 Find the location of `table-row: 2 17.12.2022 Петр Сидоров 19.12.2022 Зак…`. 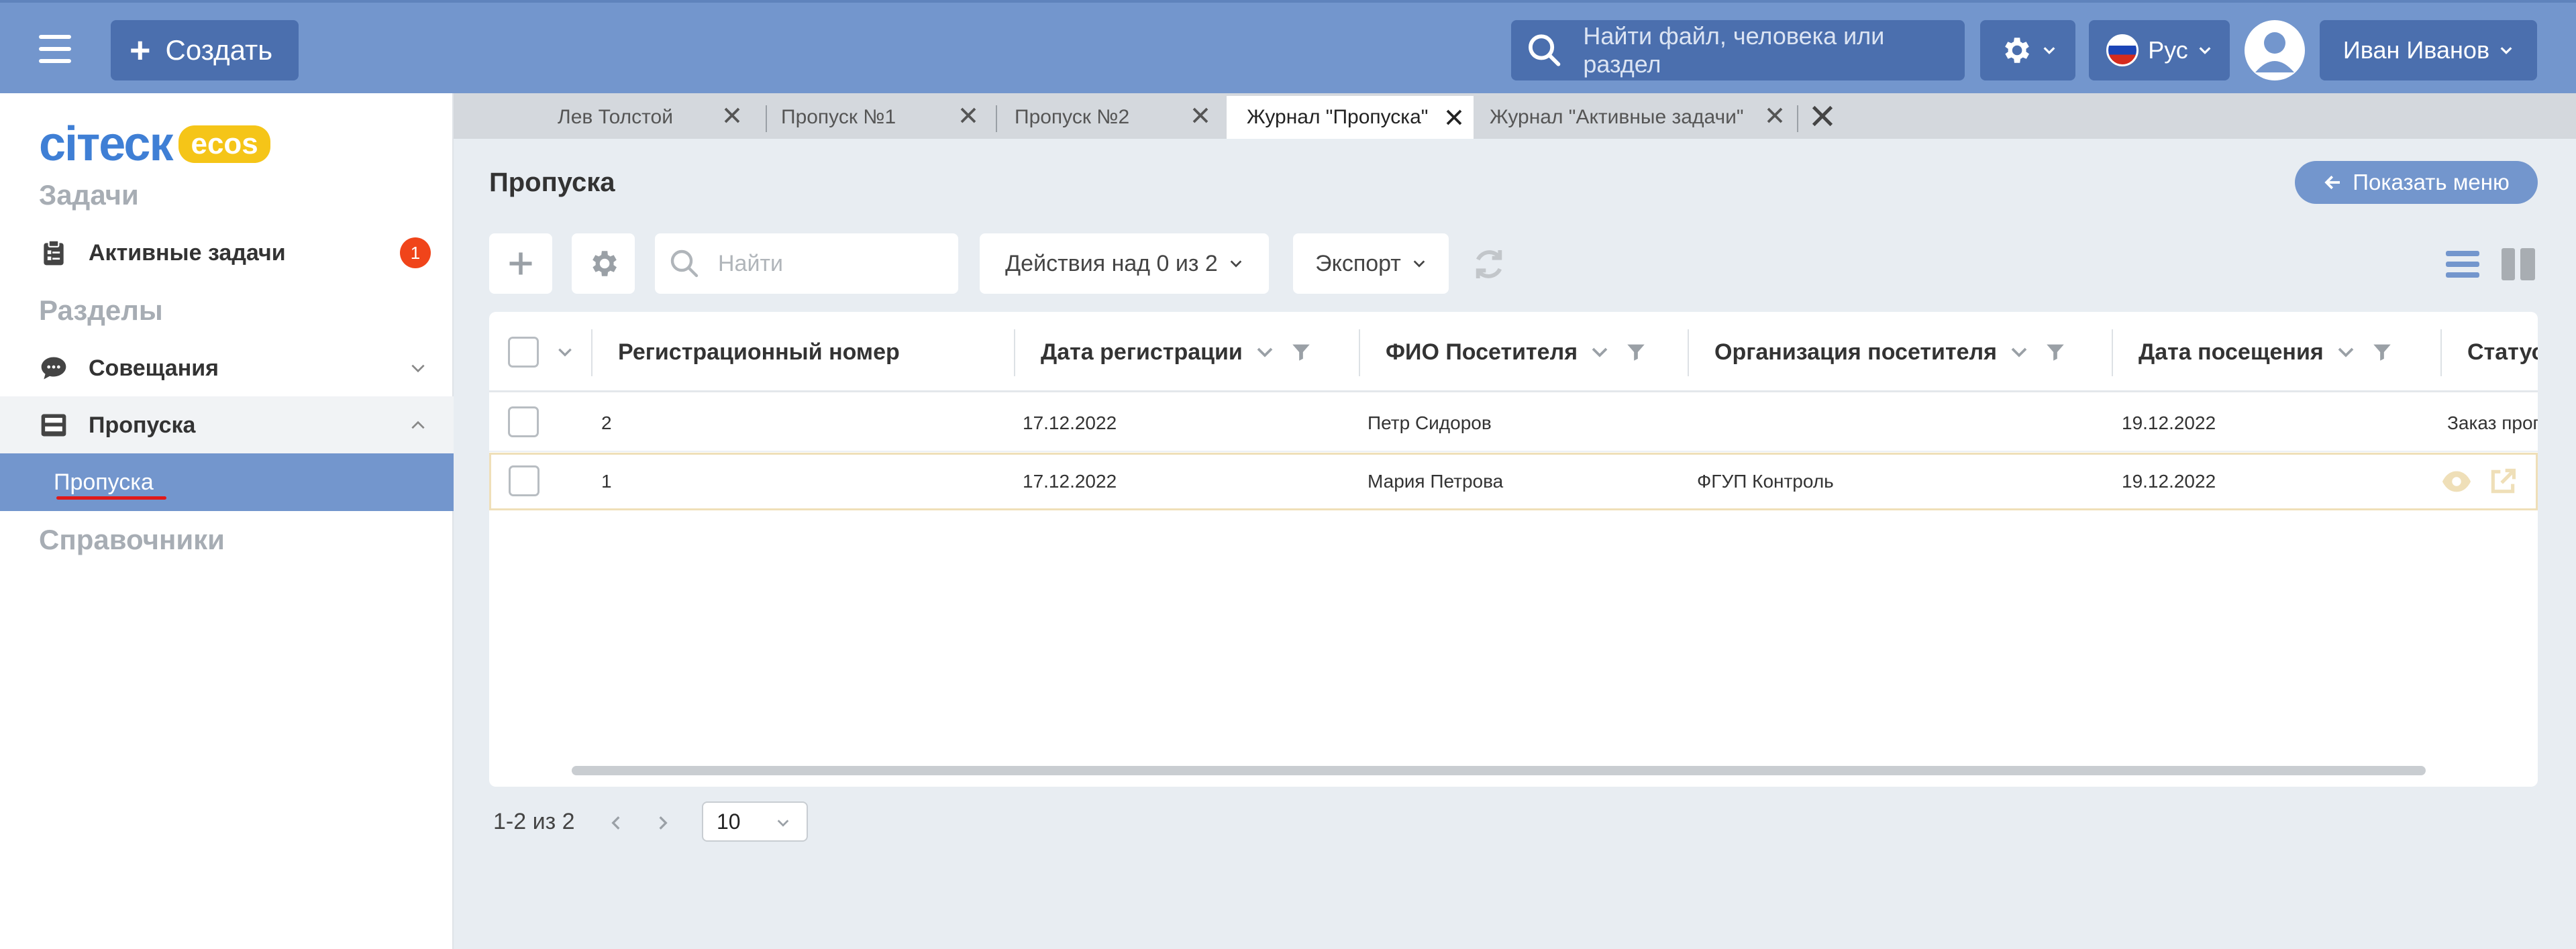

table-row: 2 17.12.2022 Петр Сидоров 19.12.2022 Зак… is located at coordinates (1513, 423).